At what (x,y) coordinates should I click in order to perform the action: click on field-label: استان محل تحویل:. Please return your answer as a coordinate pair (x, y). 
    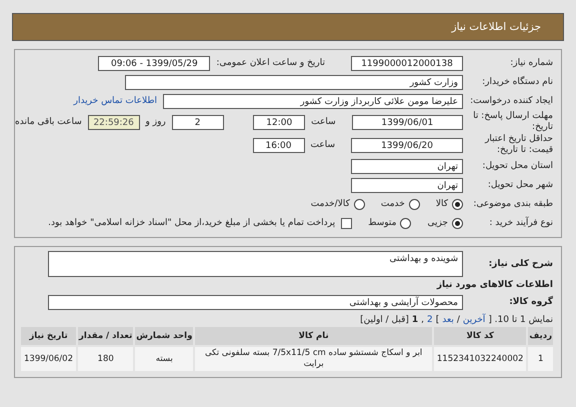
    Looking at the image, I should click on (517, 166).